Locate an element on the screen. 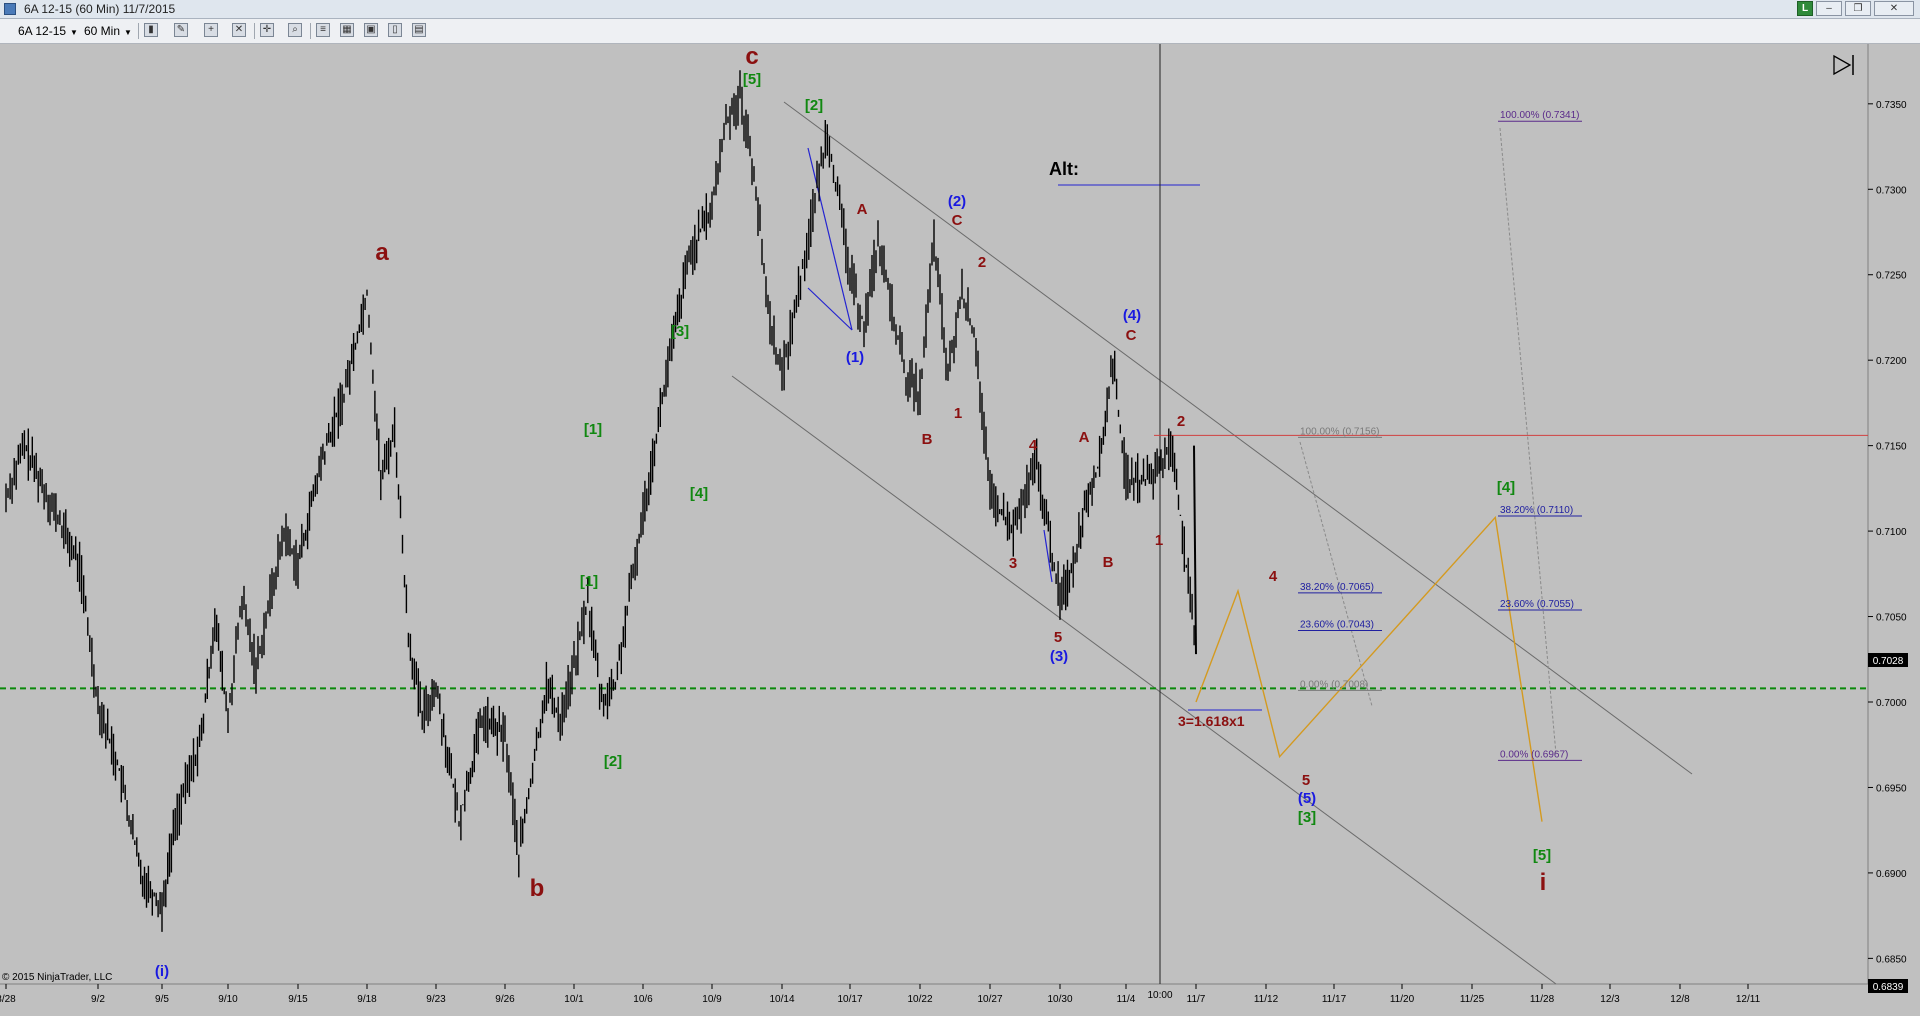  wave-label: (i) is located at coordinates (162, 971).